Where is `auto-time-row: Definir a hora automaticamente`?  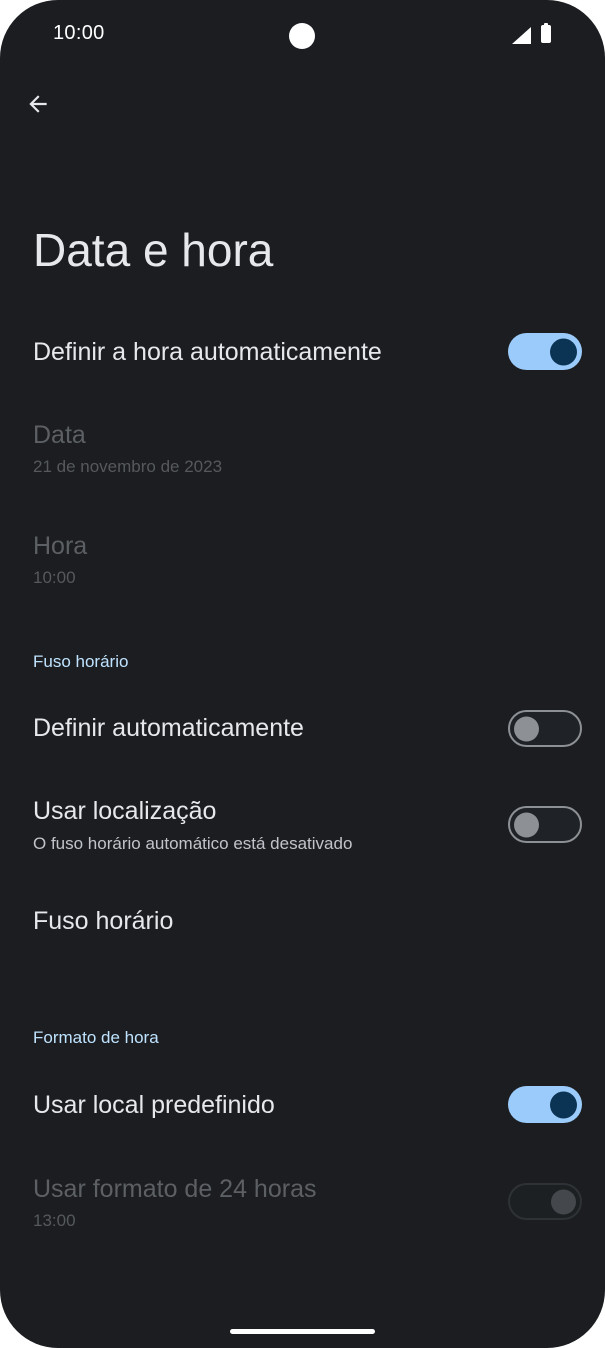
auto-time-row: Definir a hora automaticamente is located at coordinates (302, 352).